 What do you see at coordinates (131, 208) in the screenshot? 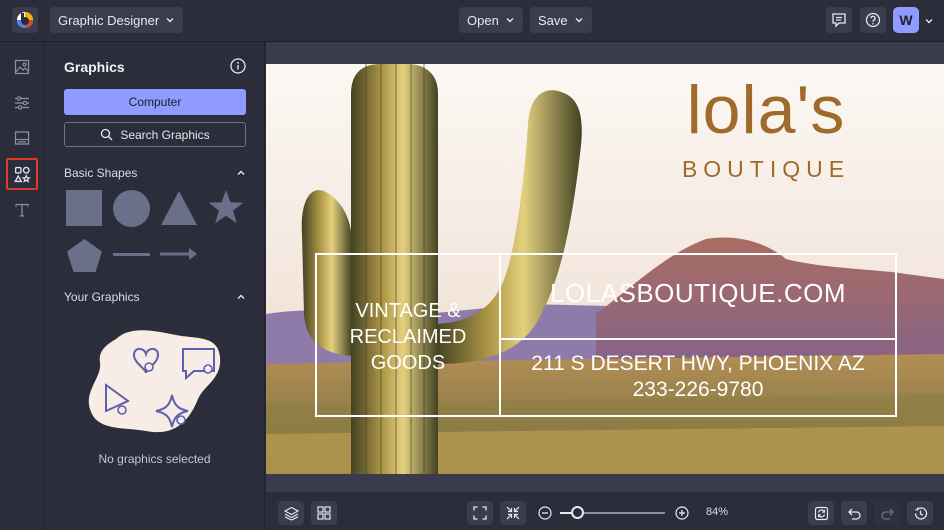
I see `circle-shape` at bounding box center [131, 208].